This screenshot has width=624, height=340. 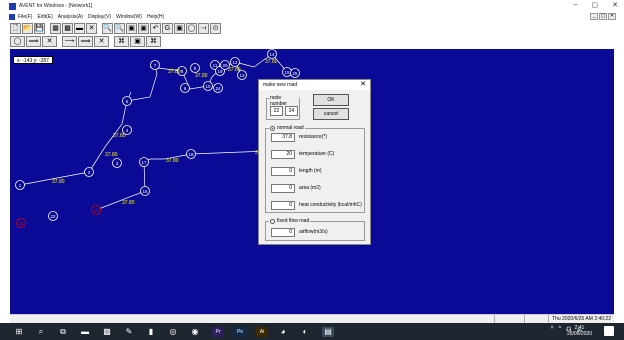 I want to click on avent-taskbar-icon: ▤, so click(x=328, y=332).